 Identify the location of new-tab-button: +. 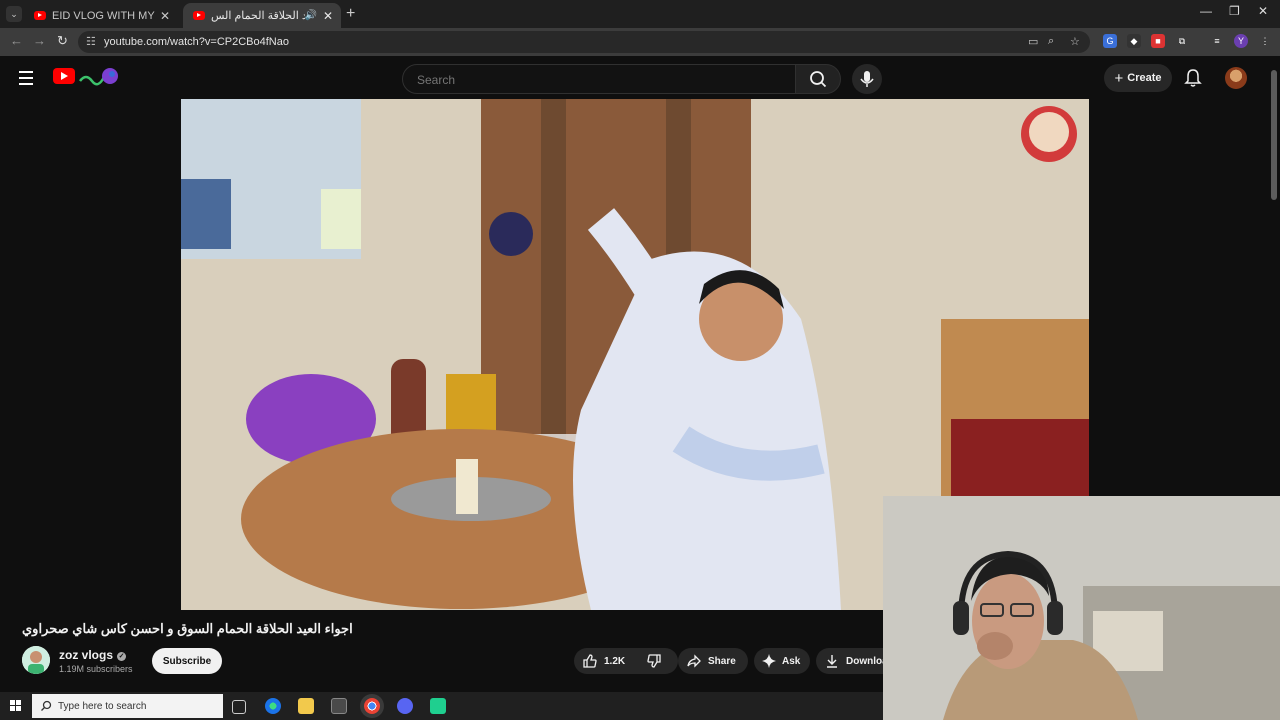
(350, 14).